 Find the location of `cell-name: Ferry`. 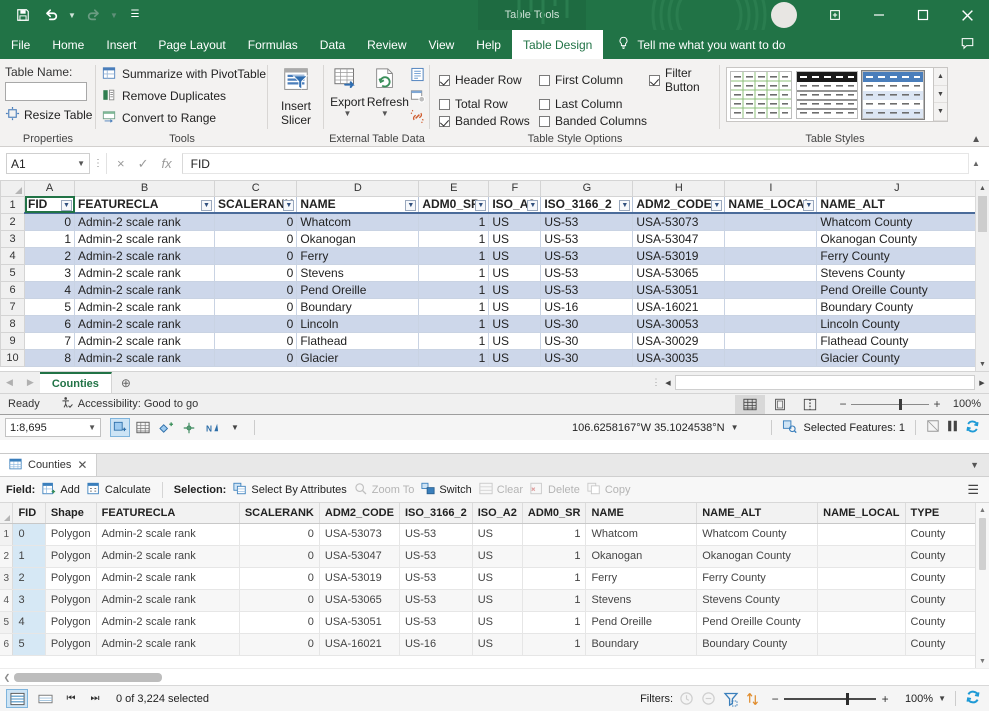

cell-name: Ferry is located at coordinates (641, 578).